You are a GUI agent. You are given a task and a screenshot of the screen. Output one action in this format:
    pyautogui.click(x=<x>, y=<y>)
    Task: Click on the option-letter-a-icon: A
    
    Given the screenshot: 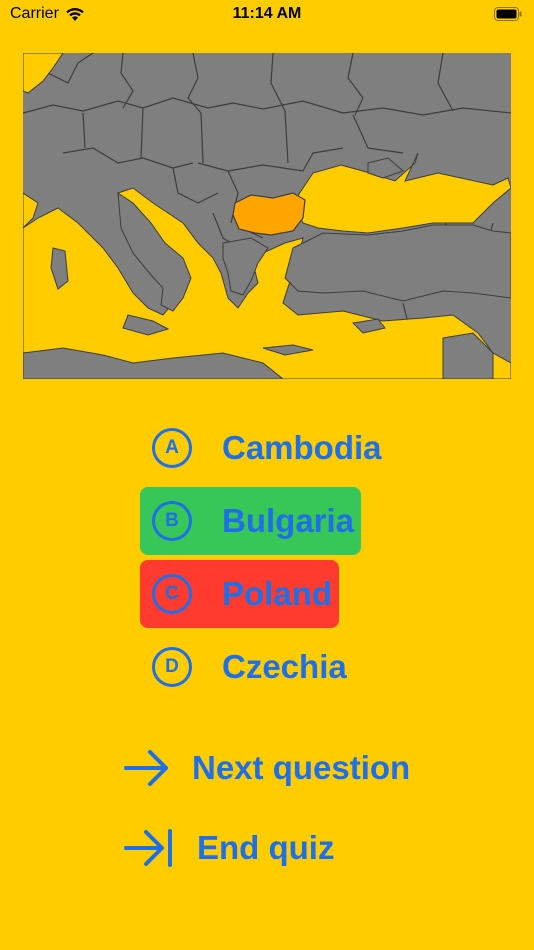 What is the action you would take?
    pyautogui.click(x=172, y=448)
    